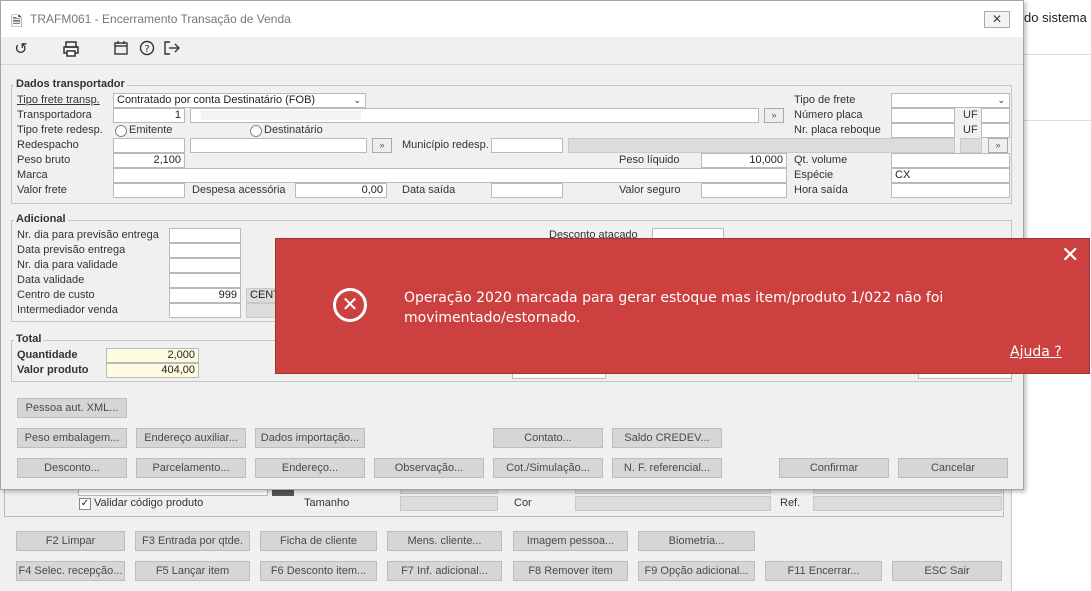 This screenshot has height=591, width=1091. I want to click on esc-sair-button: ESC Sair, so click(947, 571).